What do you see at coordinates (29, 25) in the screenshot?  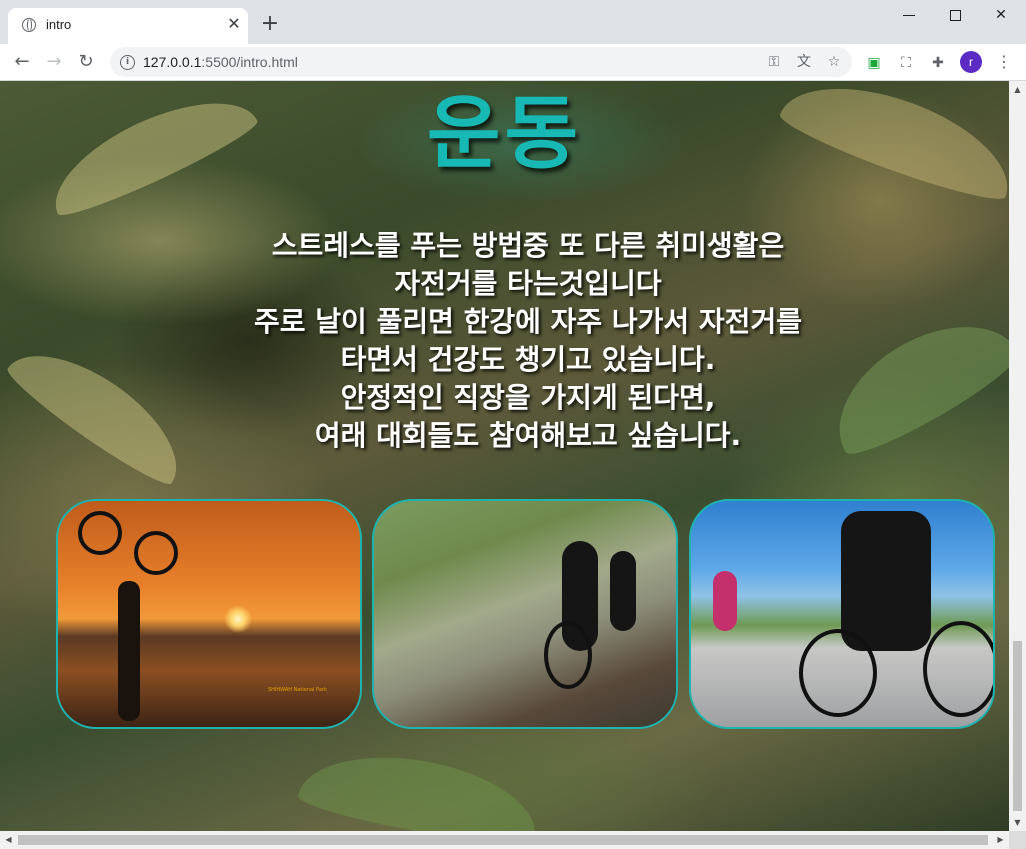 I see `globe-icon` at bounding box center [29, 25].